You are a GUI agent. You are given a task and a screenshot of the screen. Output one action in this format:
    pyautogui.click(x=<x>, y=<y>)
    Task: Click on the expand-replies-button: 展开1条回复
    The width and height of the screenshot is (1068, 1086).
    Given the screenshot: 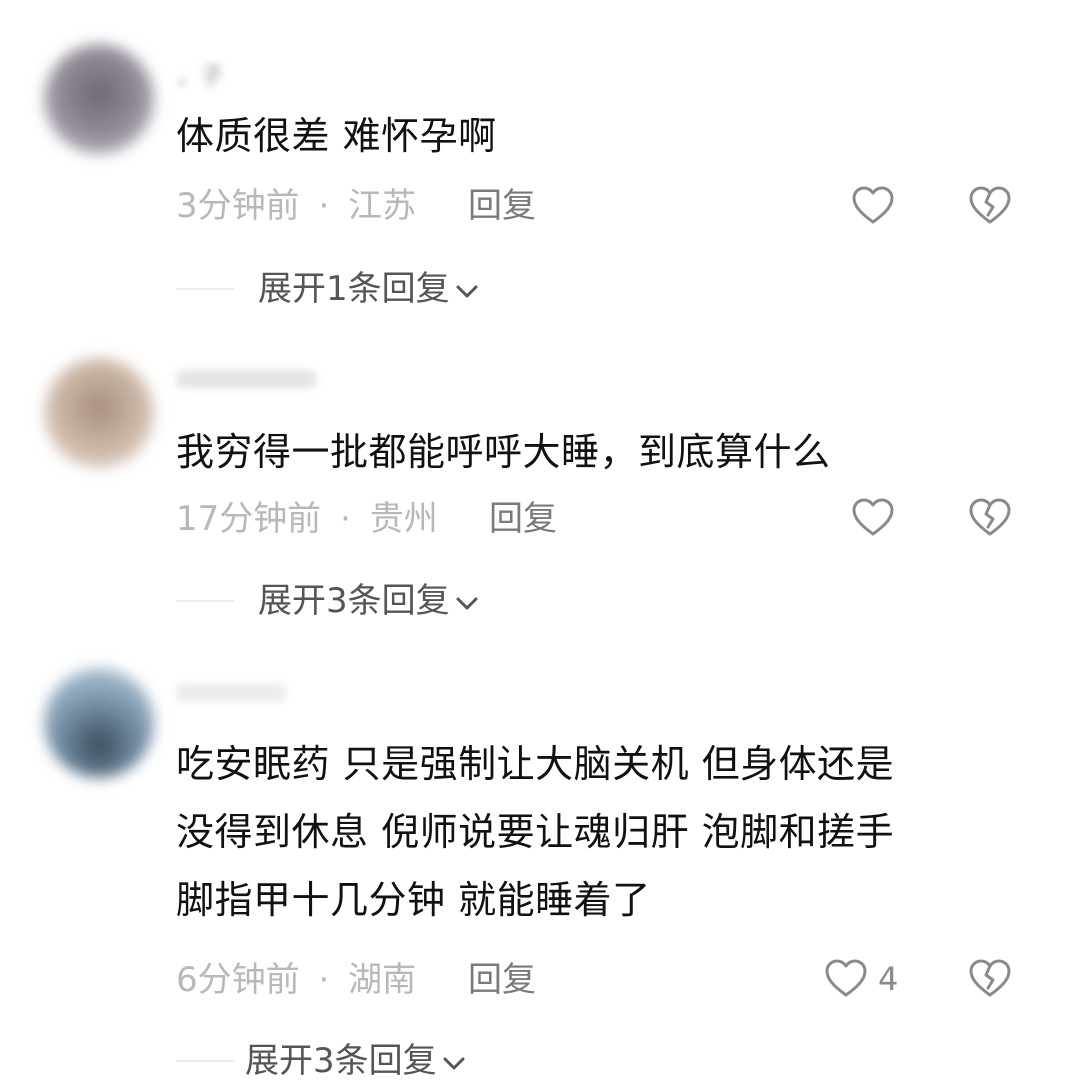 What is the action you would take?
    pyautogui.click(x=369, y=289)
    